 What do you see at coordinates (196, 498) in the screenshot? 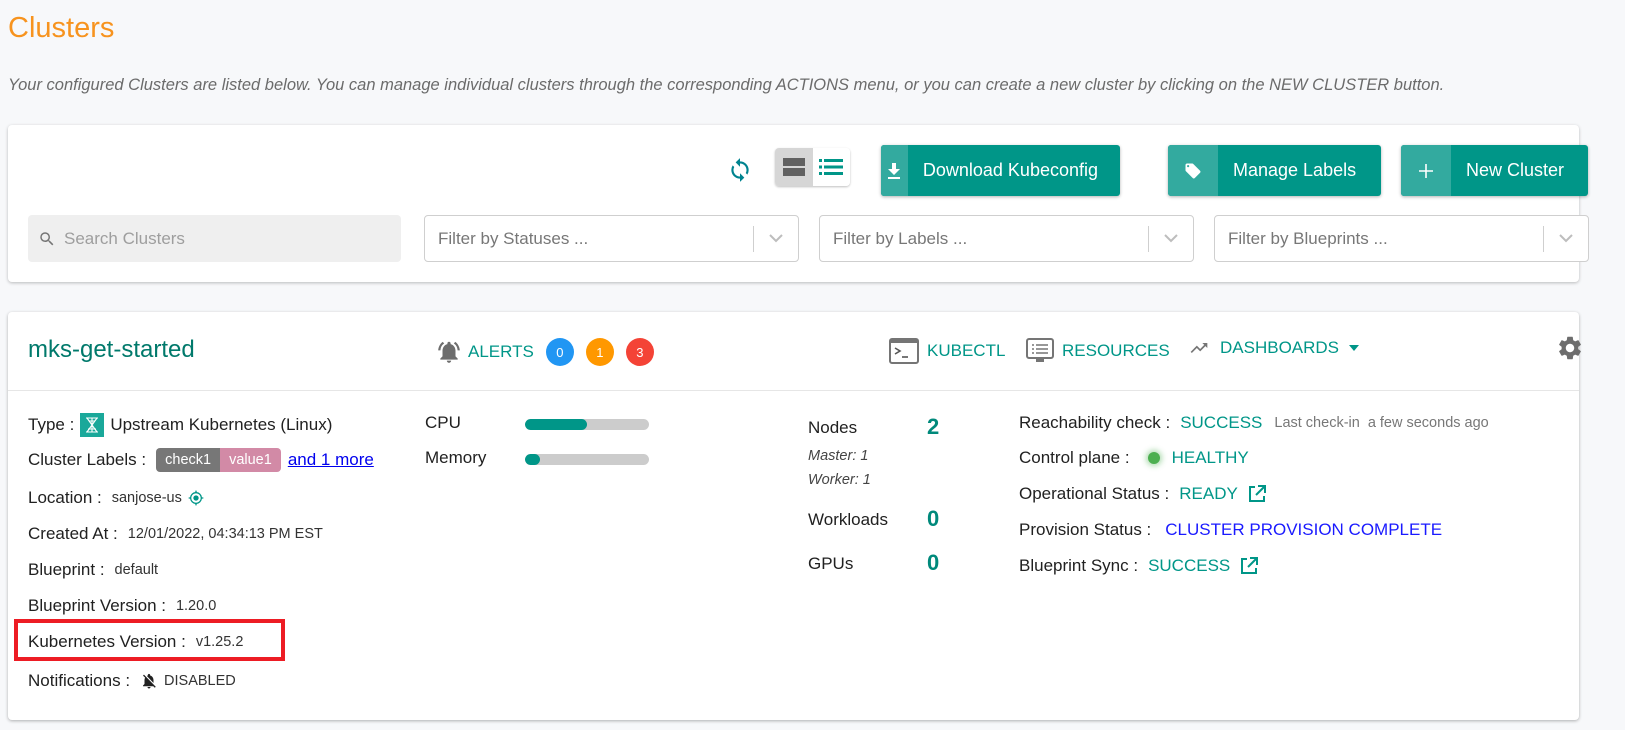
I see `location-target-icon` at bounding box center [196, 498].